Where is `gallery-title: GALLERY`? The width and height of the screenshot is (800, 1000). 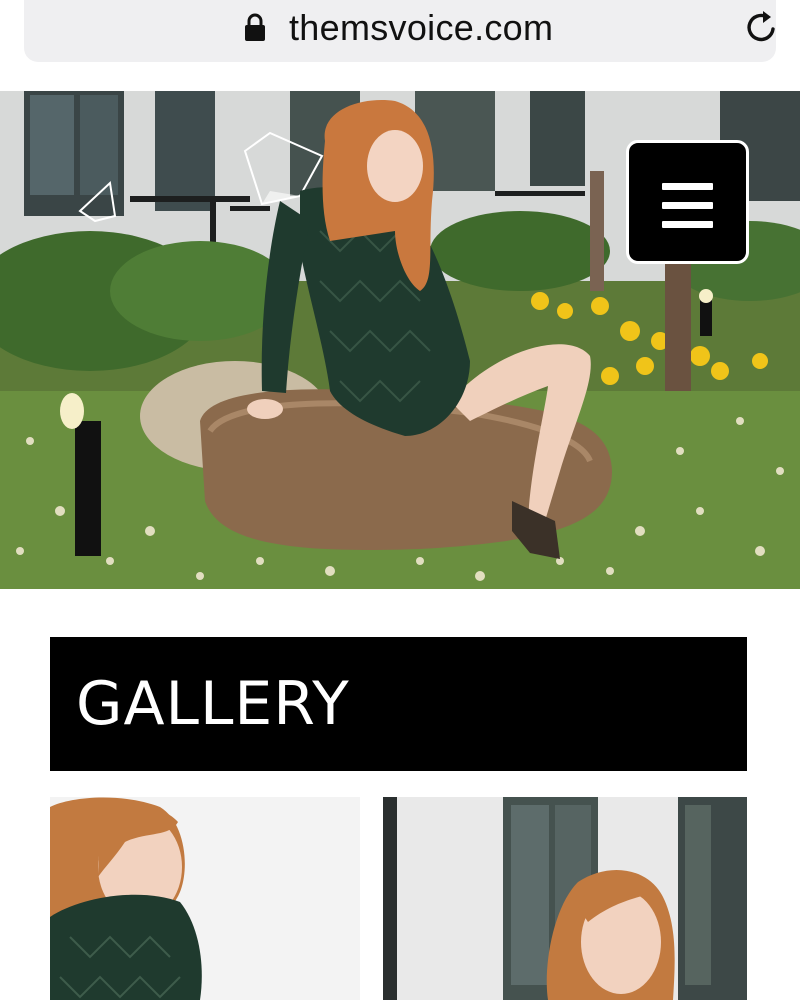
gallery-title: GALLERY is located at coordinates (213, 704).